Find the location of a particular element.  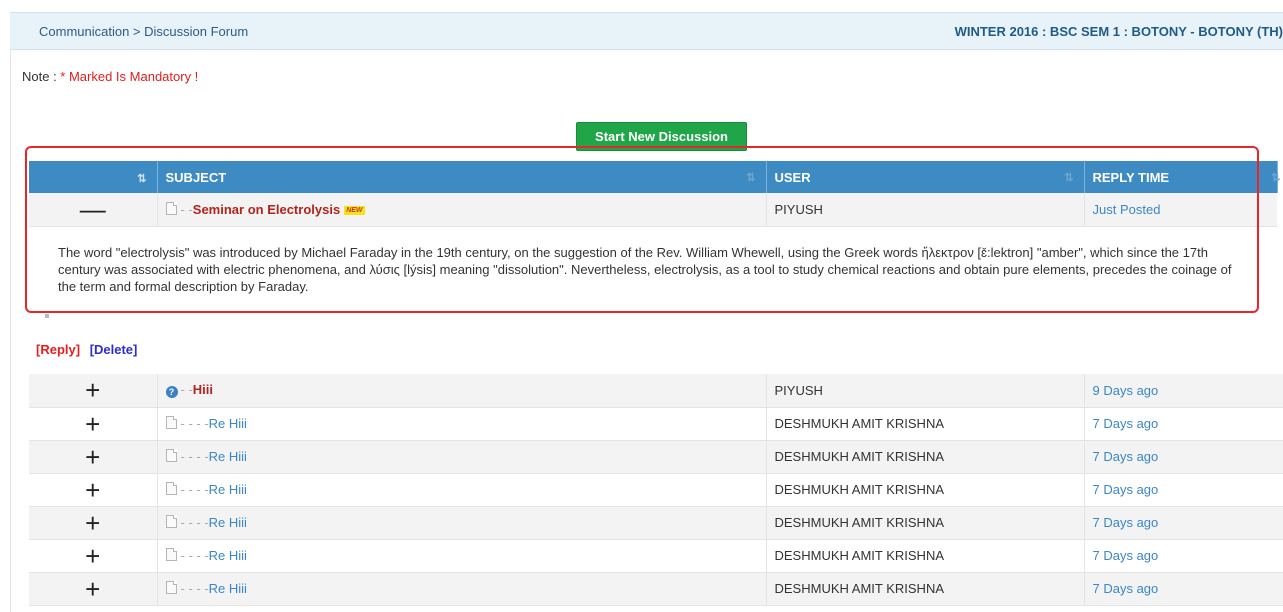

thread-subject-cell: ? - -Hiii is located at coordinates (461, 391).